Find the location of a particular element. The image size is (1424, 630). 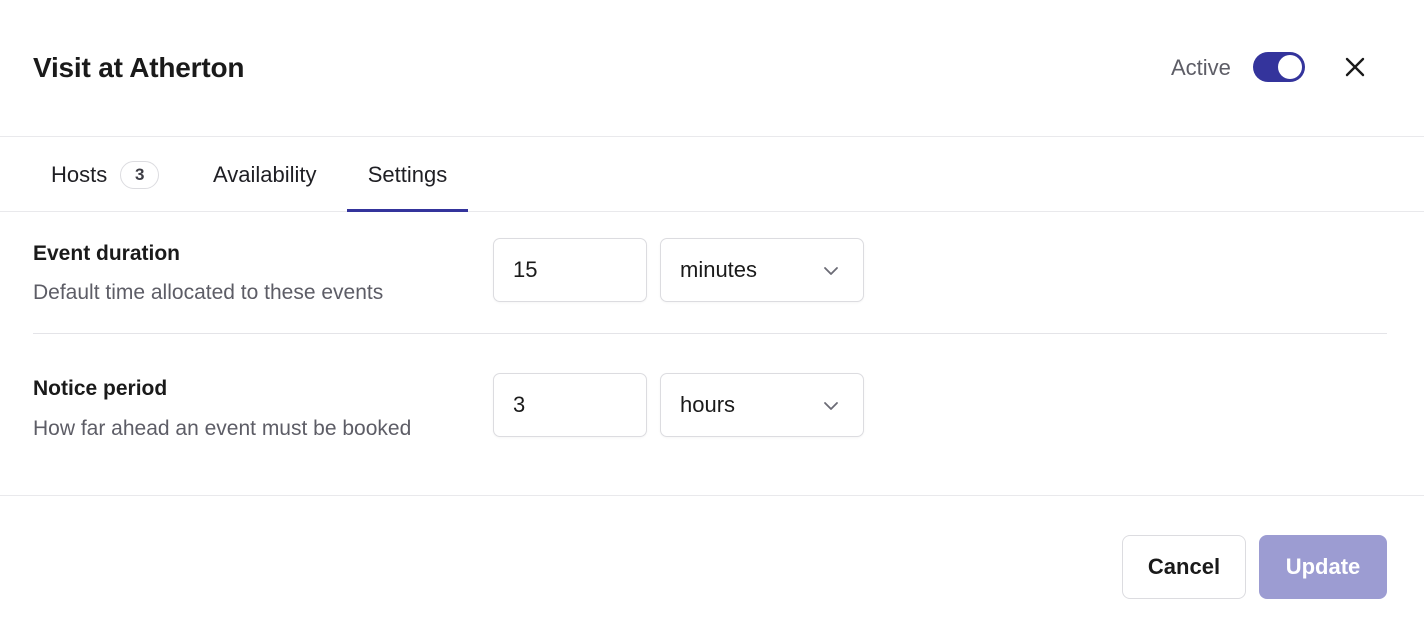

notice-period-unit-value: hours is located at coordinates (708, 404).